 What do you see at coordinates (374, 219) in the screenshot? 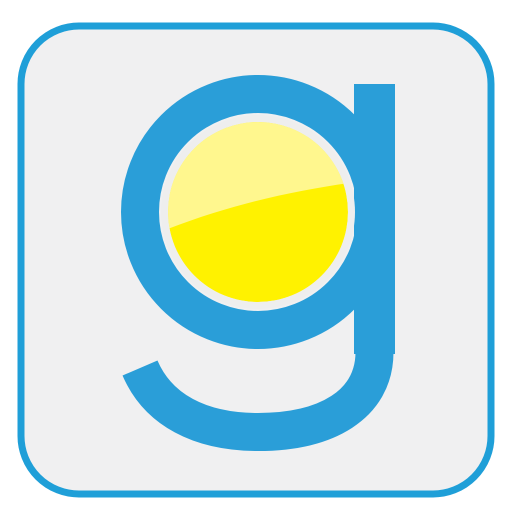
I see `g-letter-stem` at bounding box center [374, 219].